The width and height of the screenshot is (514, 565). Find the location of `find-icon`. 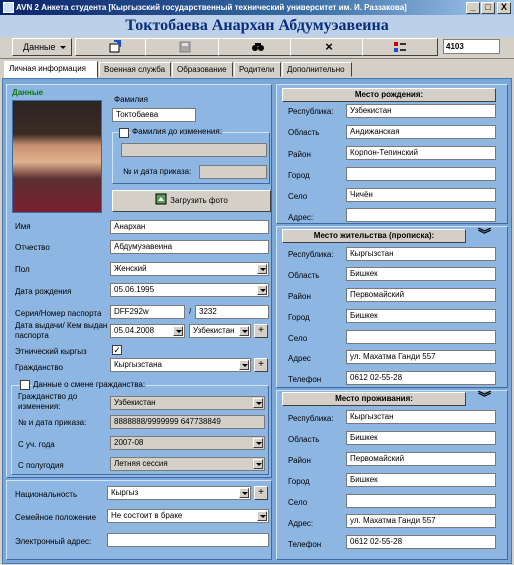

find-icon is located at coordinates (258, 47).